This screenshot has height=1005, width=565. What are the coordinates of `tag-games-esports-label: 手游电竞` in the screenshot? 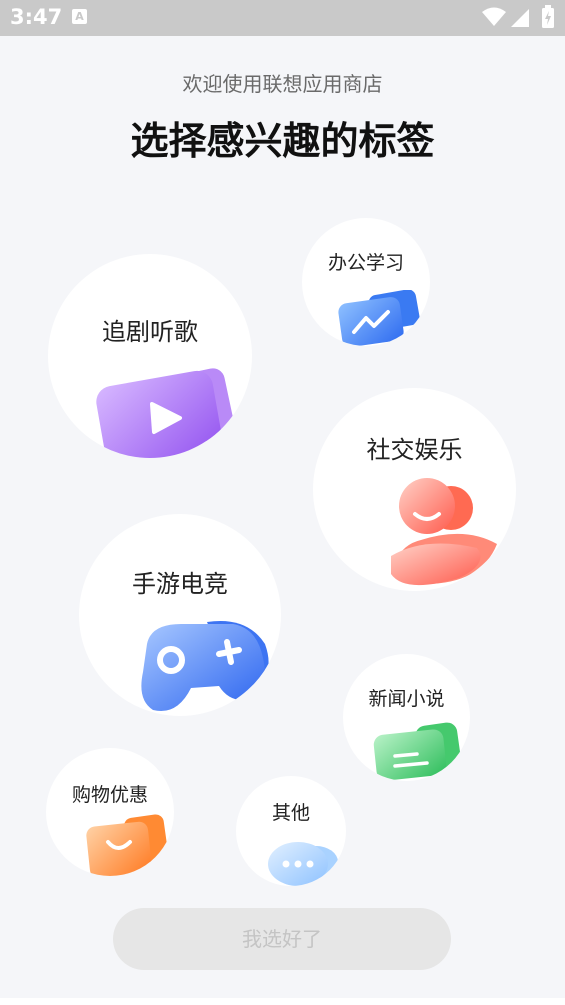 It's located at (180, 584).